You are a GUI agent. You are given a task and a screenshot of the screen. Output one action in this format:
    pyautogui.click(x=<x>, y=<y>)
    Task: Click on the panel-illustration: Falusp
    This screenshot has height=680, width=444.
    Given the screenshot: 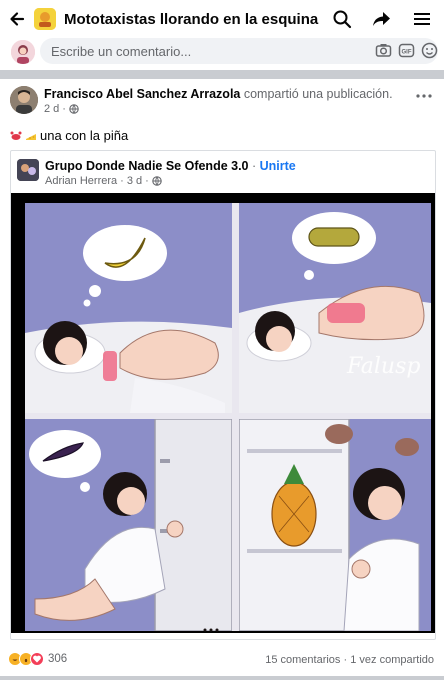 What is the action you would take?
    pyautogui.click(x=335, y=308)
    